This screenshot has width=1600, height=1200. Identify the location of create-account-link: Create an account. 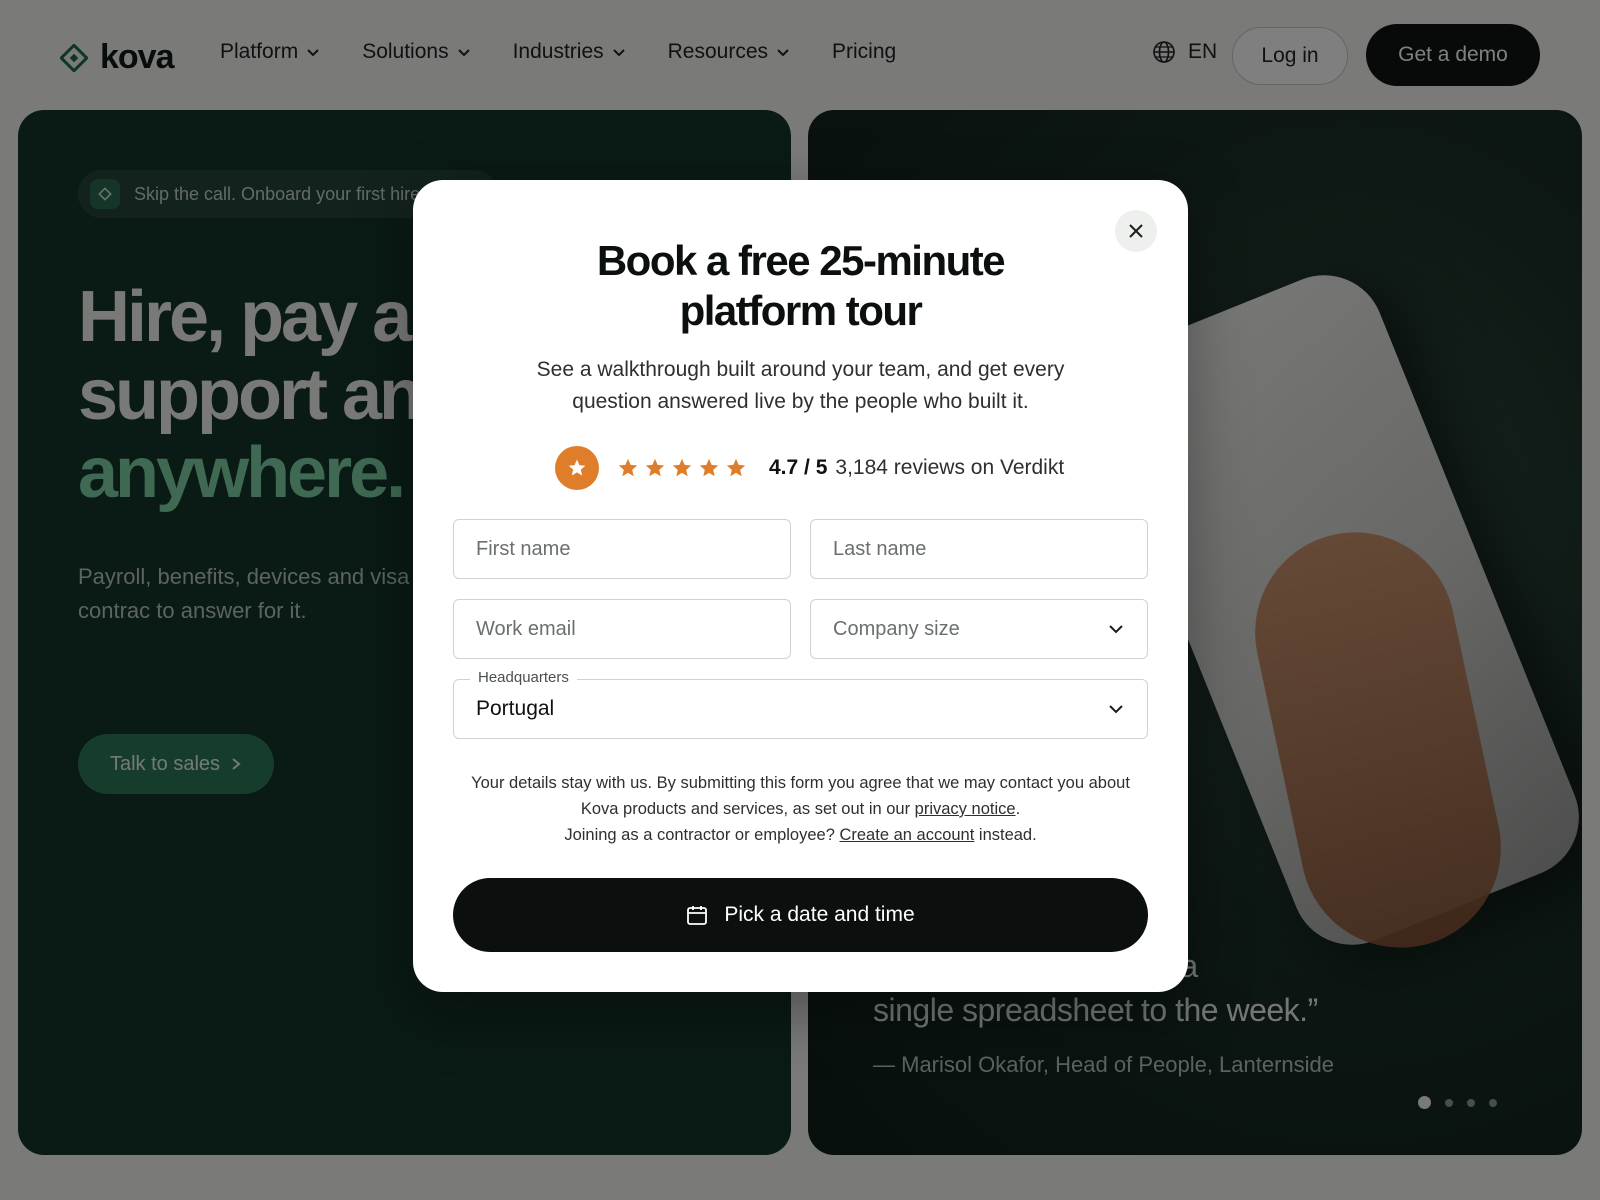
(906, 835).